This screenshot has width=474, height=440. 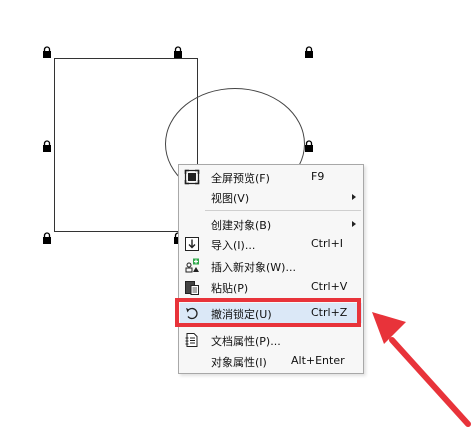 I want to click on menu-item-shortcut: Ctrl+V, so click(x=329, y=286).